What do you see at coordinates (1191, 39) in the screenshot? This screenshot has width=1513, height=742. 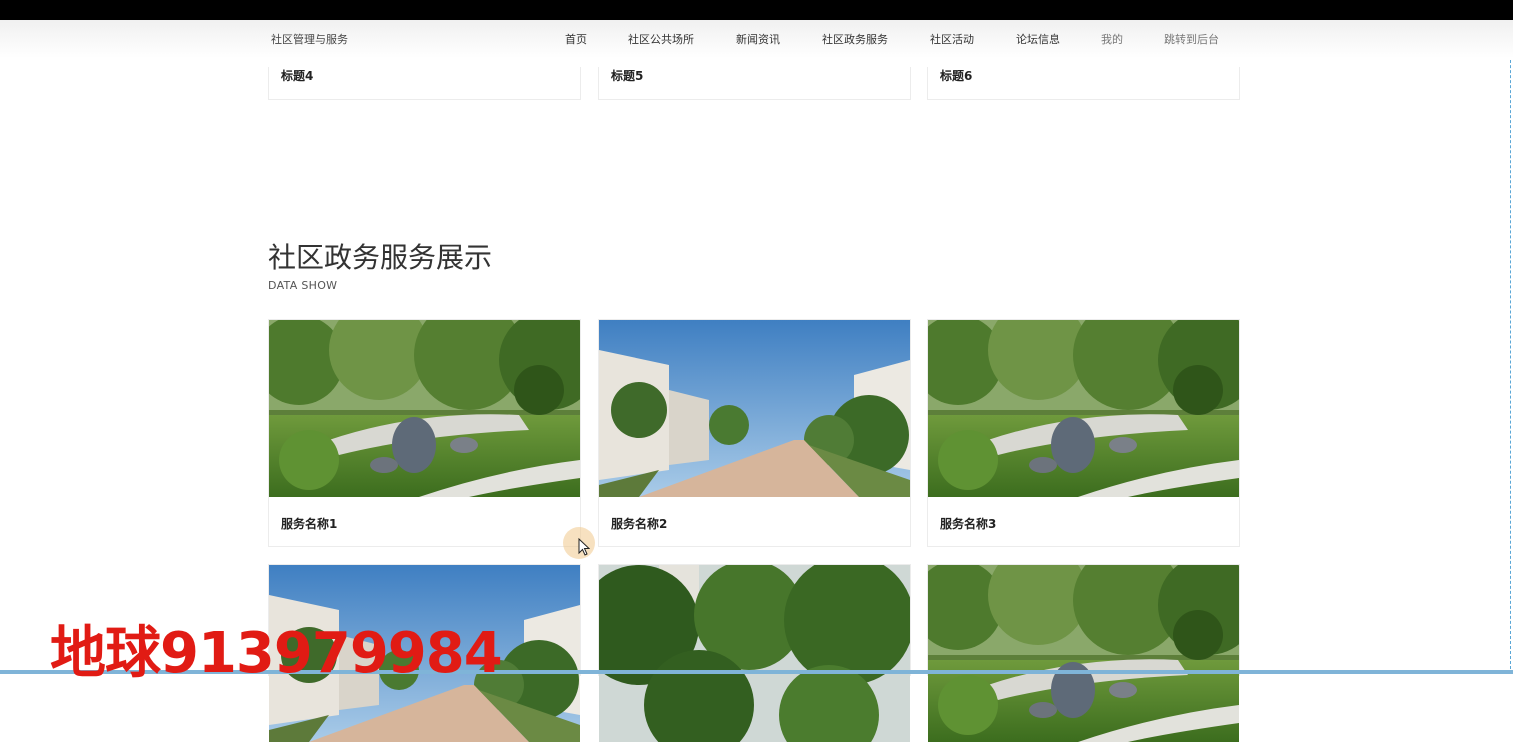 I see `nav-item-admin: 跳转到后台` at bounding box center [1191, 39].